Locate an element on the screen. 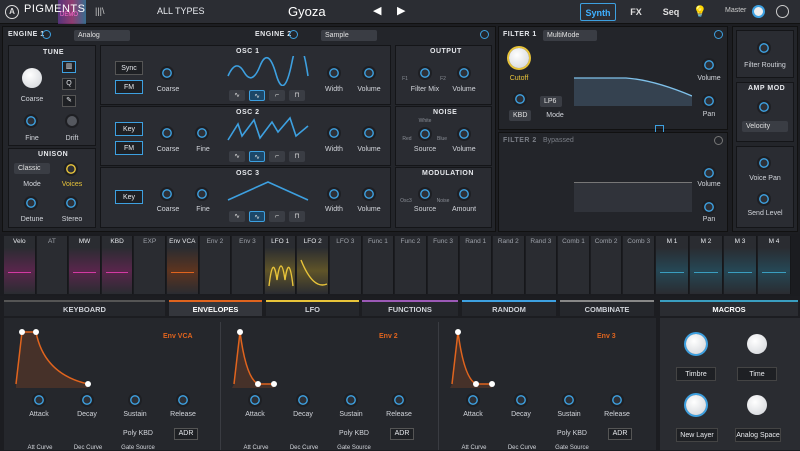 The width and height of the screenshot is (800, 451). osc3-key-button: Key is located at coordinates (129, 197).